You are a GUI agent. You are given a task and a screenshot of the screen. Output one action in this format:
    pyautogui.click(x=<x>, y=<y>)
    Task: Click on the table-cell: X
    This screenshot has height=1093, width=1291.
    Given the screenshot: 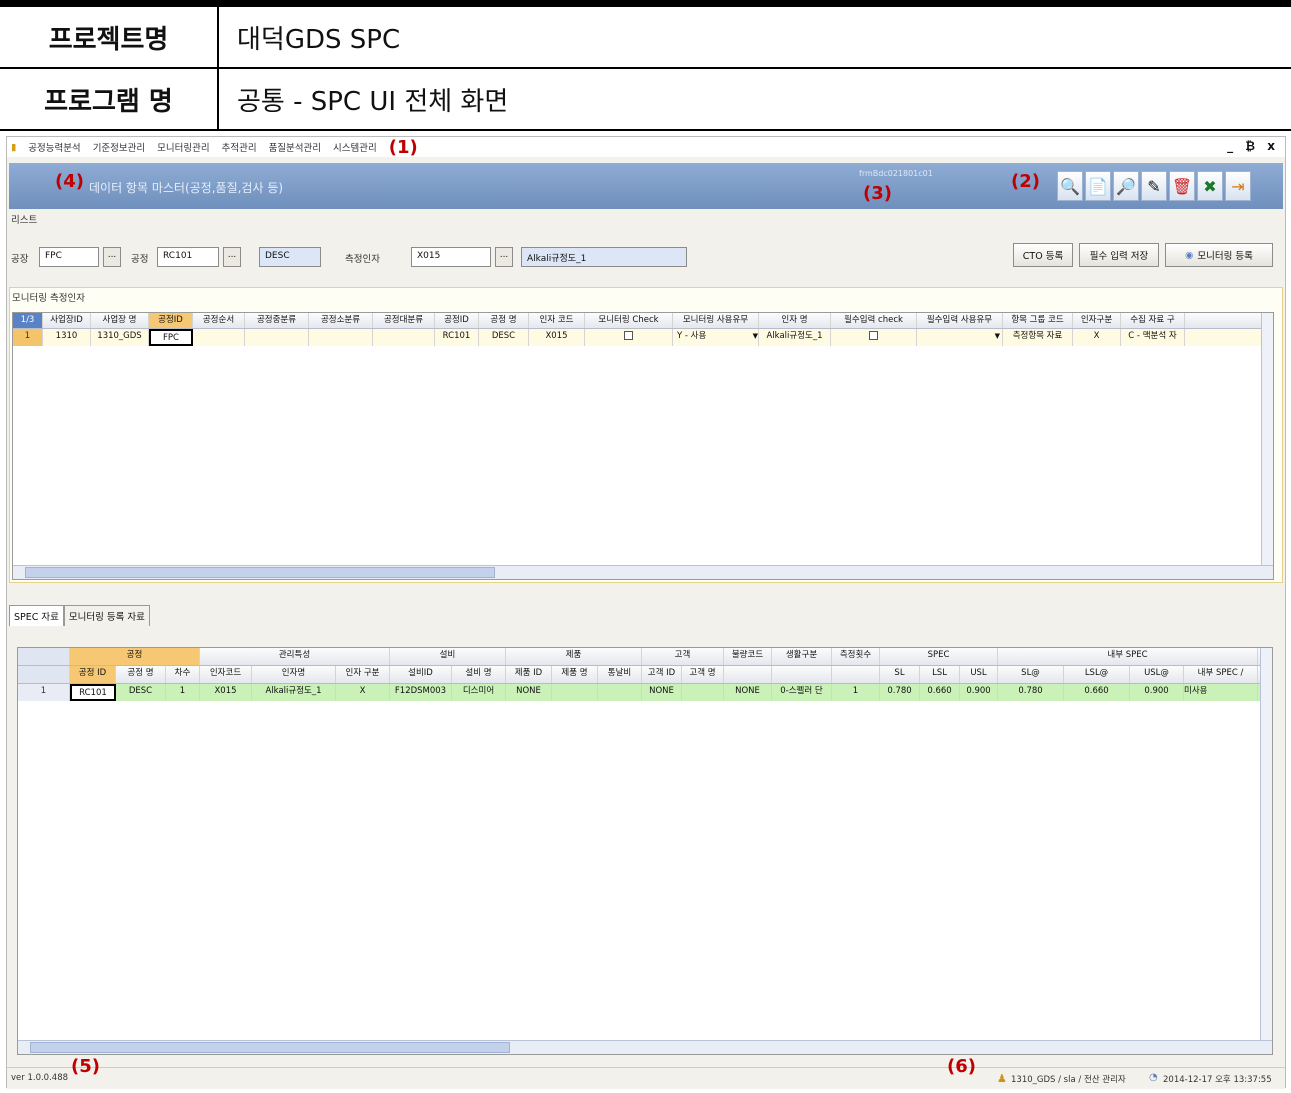 What is the action you would take?
    pyautogui.click(x=363, y=692)
    